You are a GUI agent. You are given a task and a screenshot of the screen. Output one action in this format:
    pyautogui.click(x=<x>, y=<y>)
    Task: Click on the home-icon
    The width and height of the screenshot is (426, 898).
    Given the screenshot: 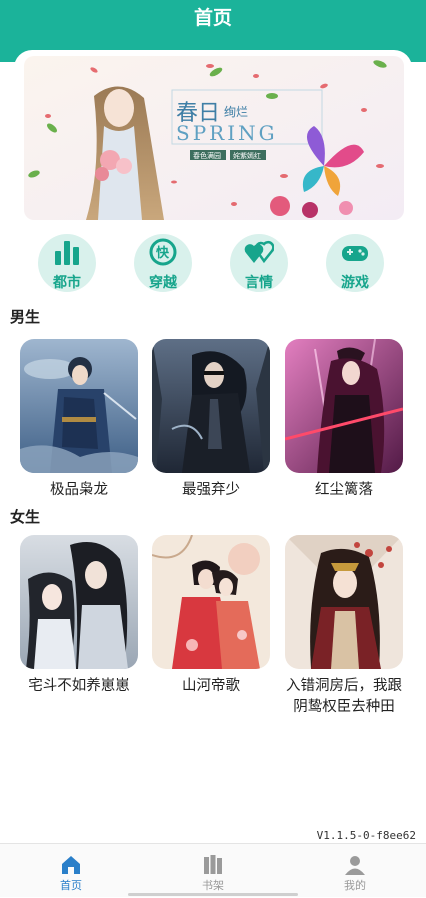 What is the action you would take?
    pyautogui.click(x=71, y=865)
    